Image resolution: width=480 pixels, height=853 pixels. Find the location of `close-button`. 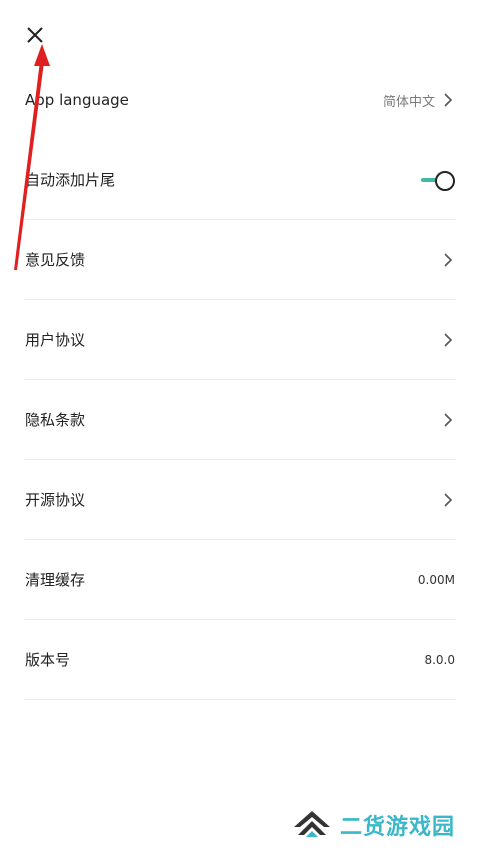

close-button is located at coordinates (35, 35).